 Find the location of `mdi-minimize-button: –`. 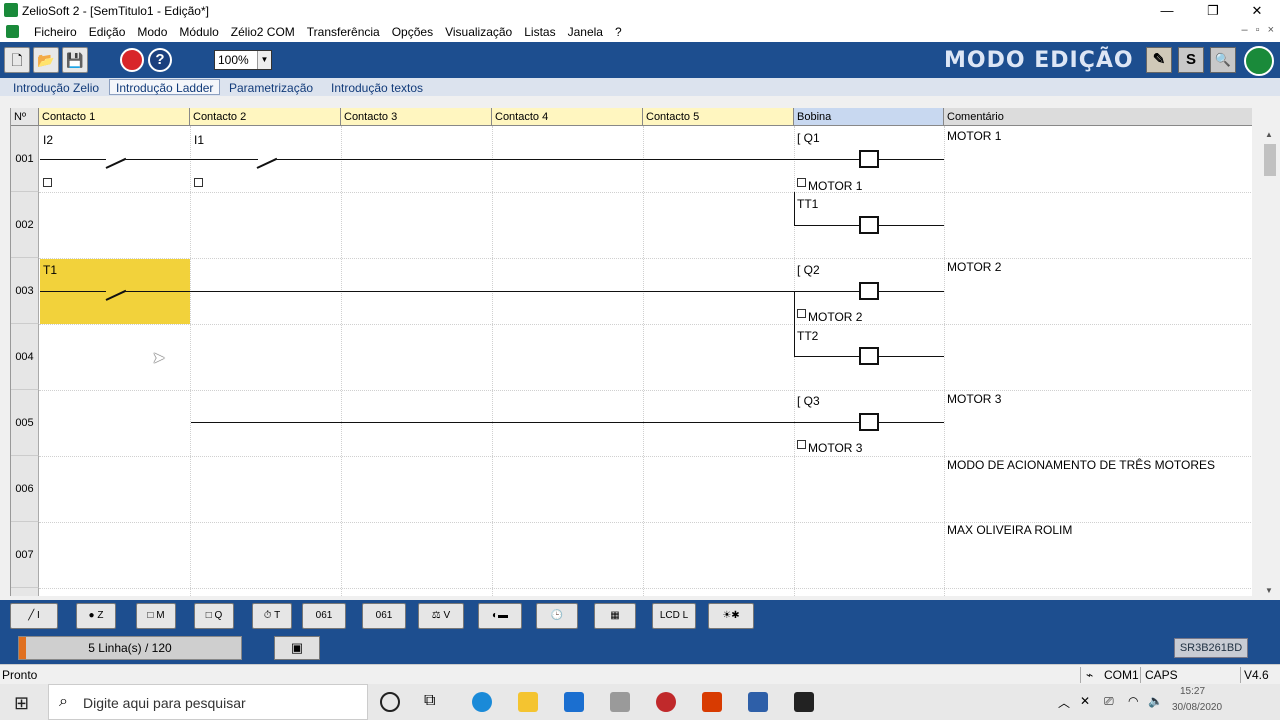

mdi-minimize-button: – is located at coordinates (1245, 30).